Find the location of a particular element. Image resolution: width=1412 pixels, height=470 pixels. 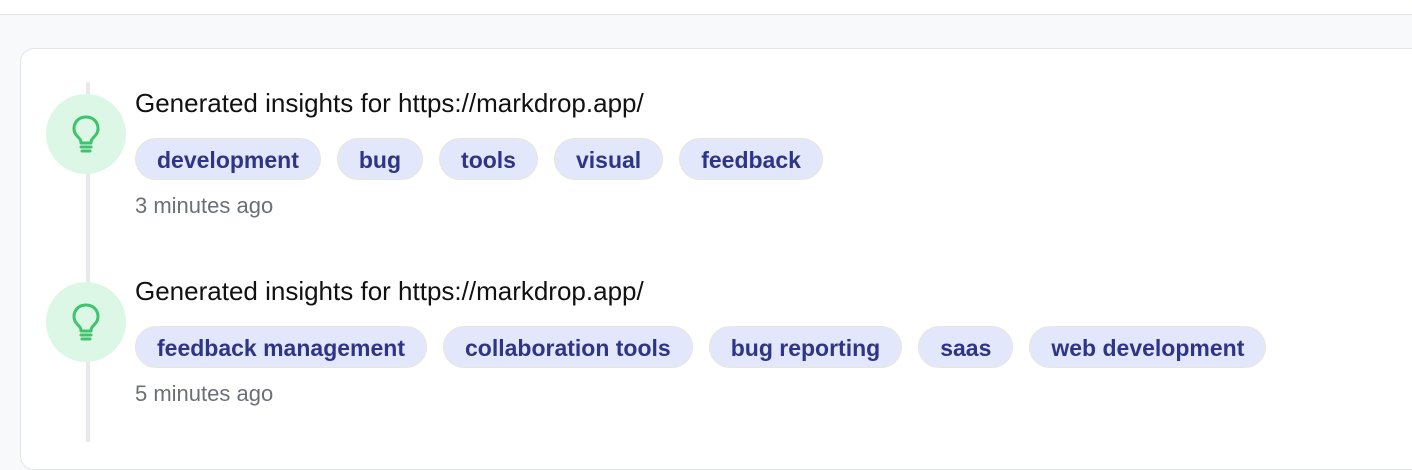

tag-chip: collaboration tools is located at coordinates (567, 347).